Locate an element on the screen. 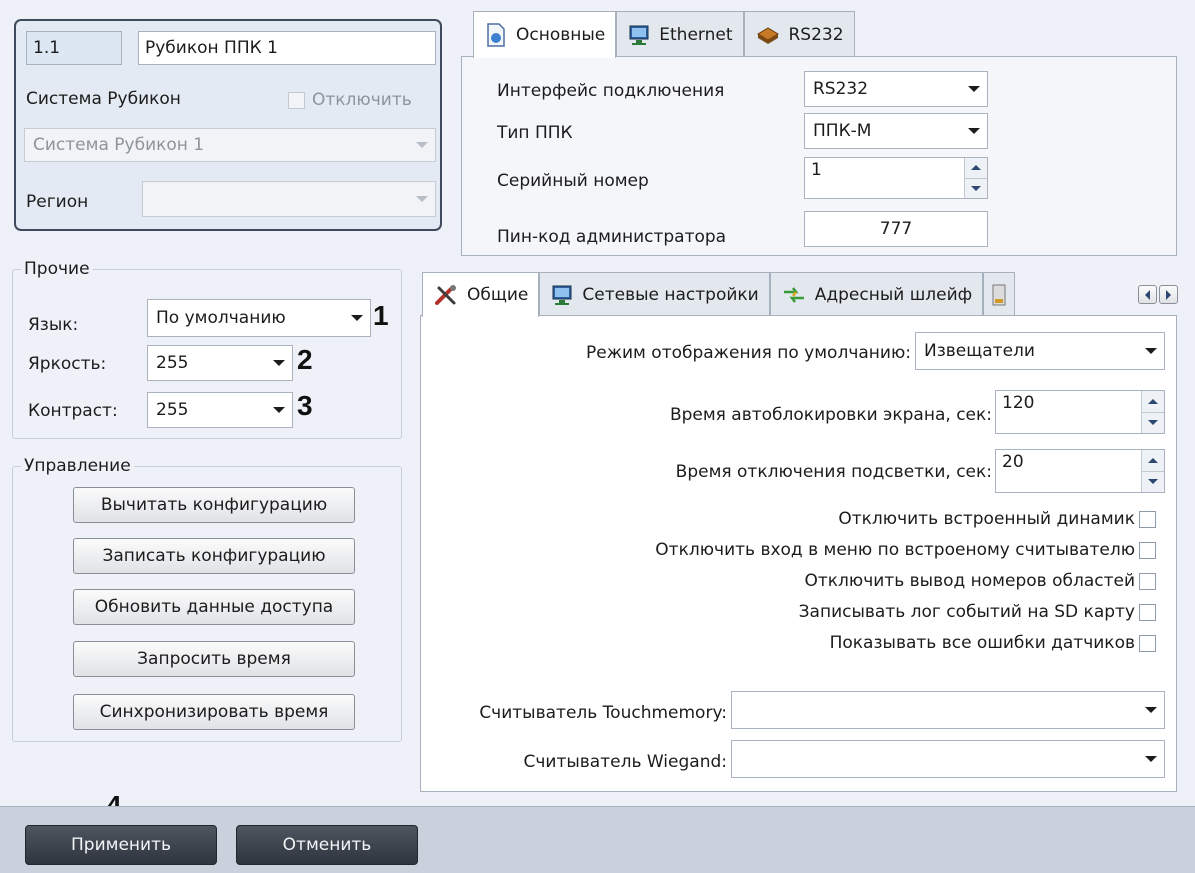  autolock-stepper: 120 is located at coordinates (1080, 412).